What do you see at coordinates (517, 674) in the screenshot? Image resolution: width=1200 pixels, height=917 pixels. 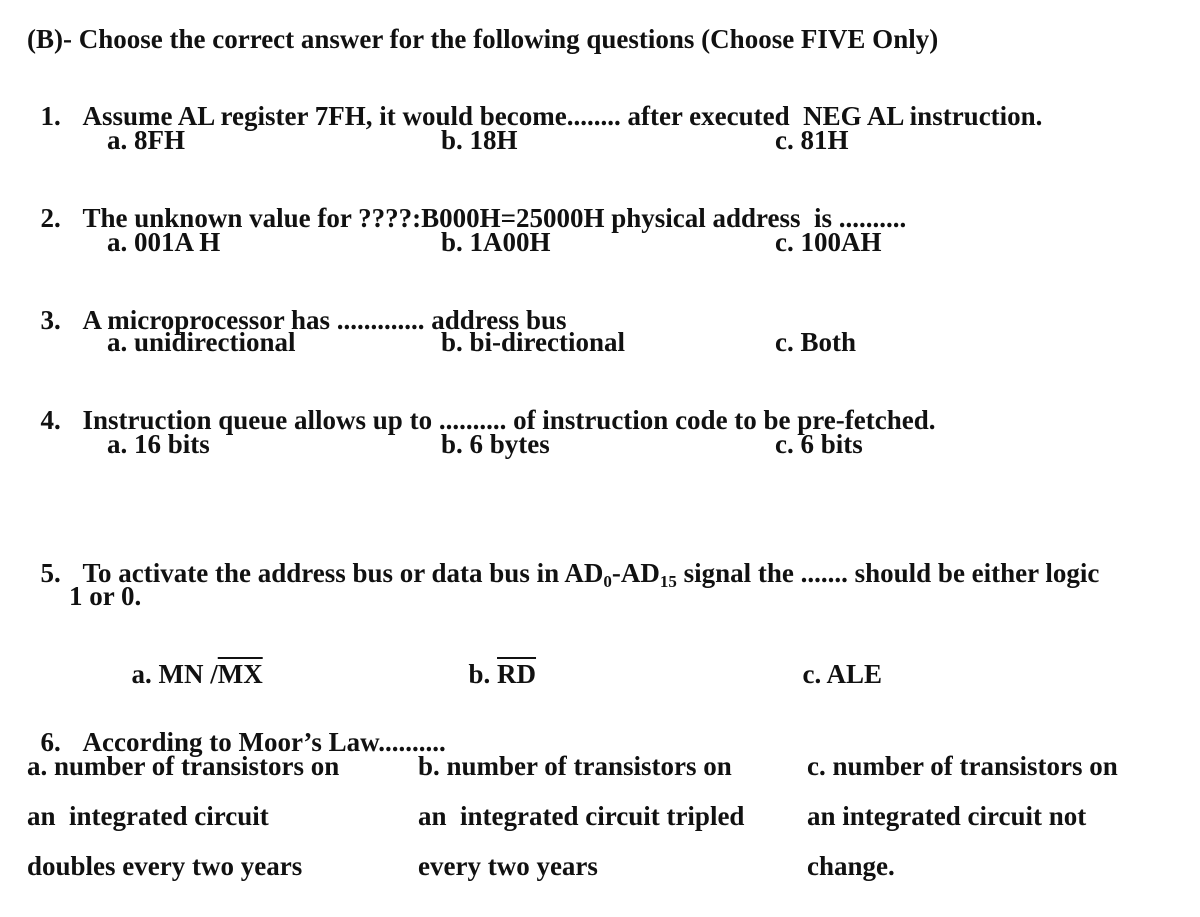 I see `overlined-signal: RD` at bounding box center [517, 674].